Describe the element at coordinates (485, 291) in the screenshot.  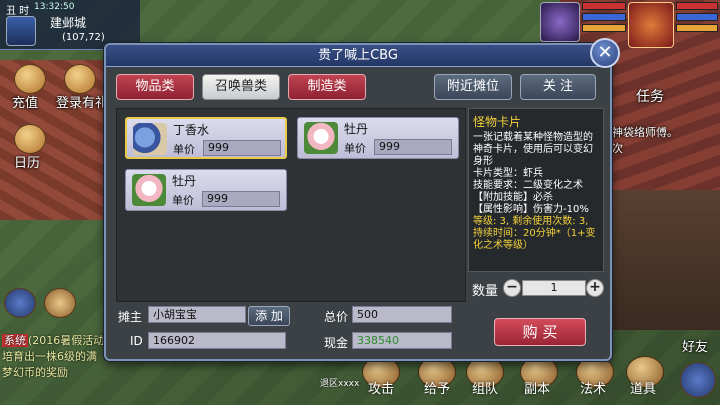
I see `quantity-label: 数量` at that location.